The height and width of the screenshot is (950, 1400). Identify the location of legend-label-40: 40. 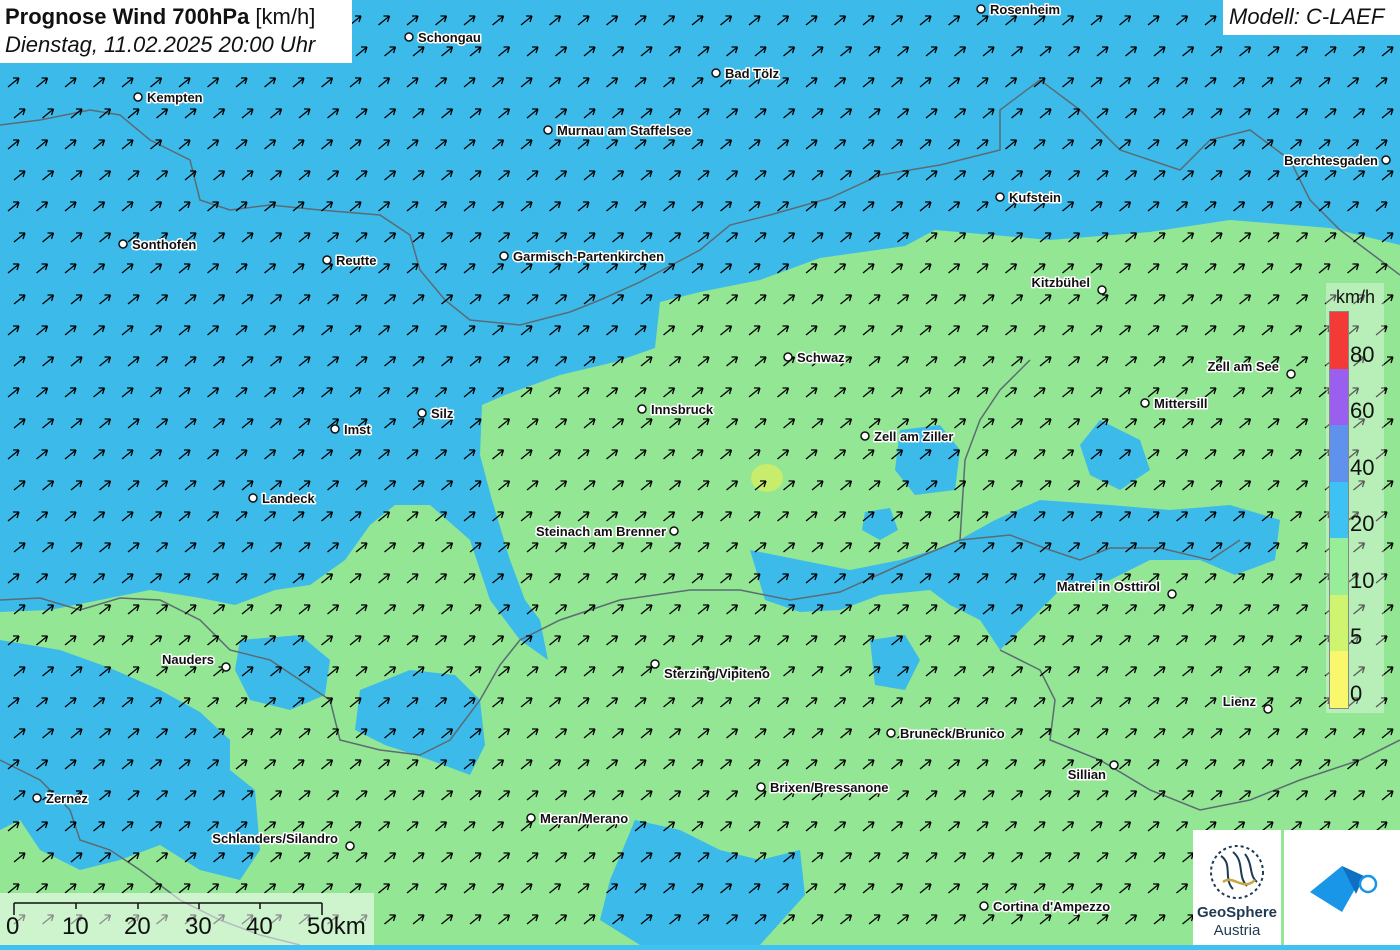
(1362, 467).